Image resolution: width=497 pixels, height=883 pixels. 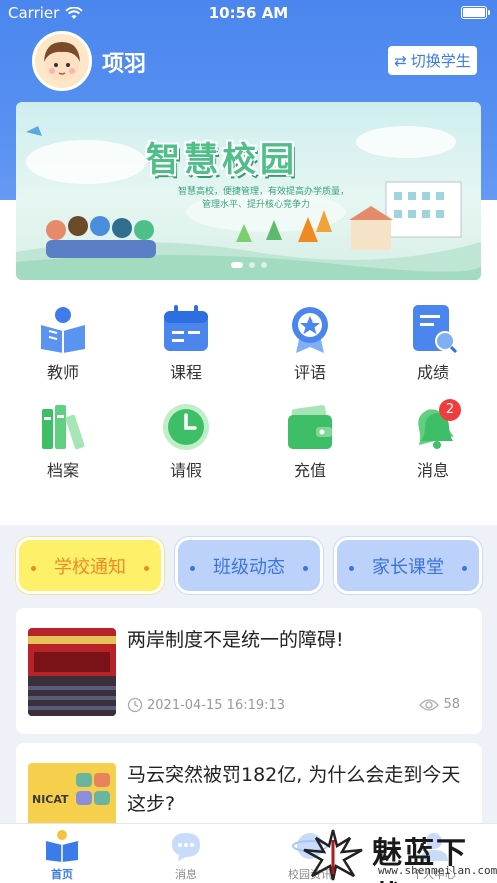 I want to click on menu-item-archive: 档案, so click(x=63, y=443).